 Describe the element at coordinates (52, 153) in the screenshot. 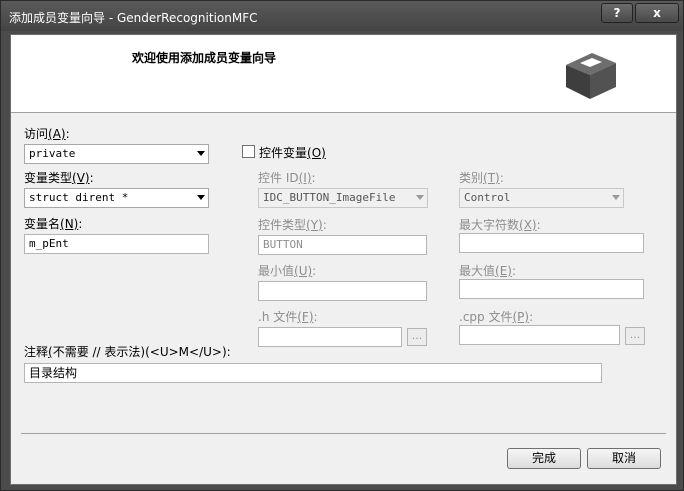

I see `access-value: private` at that location.